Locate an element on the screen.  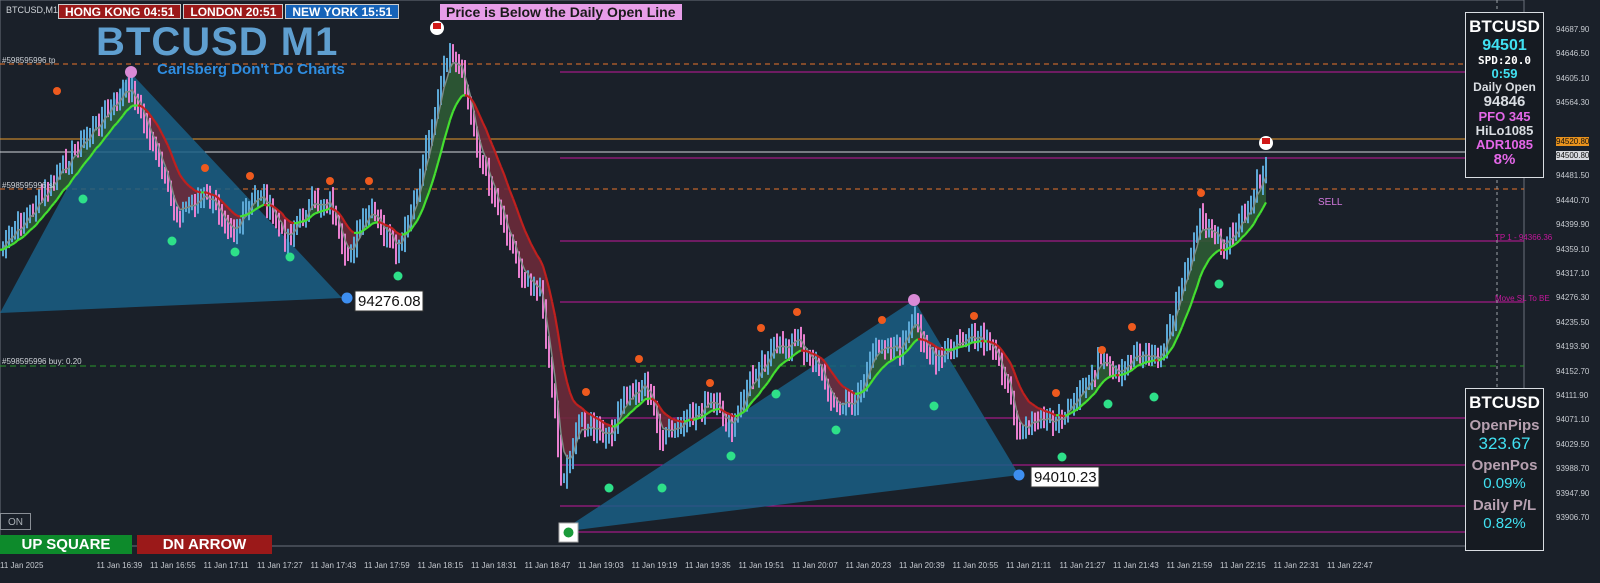
price-axis-label: 94500.80 is located at coordinates (1572, 155).